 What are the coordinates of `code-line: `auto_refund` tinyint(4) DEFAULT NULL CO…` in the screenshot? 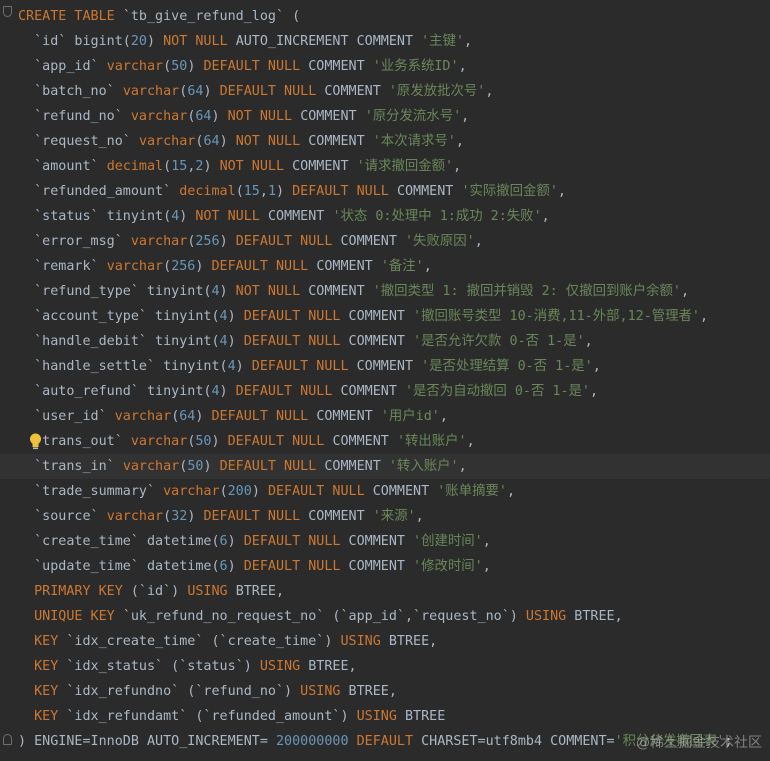 It's located at (385, 391).